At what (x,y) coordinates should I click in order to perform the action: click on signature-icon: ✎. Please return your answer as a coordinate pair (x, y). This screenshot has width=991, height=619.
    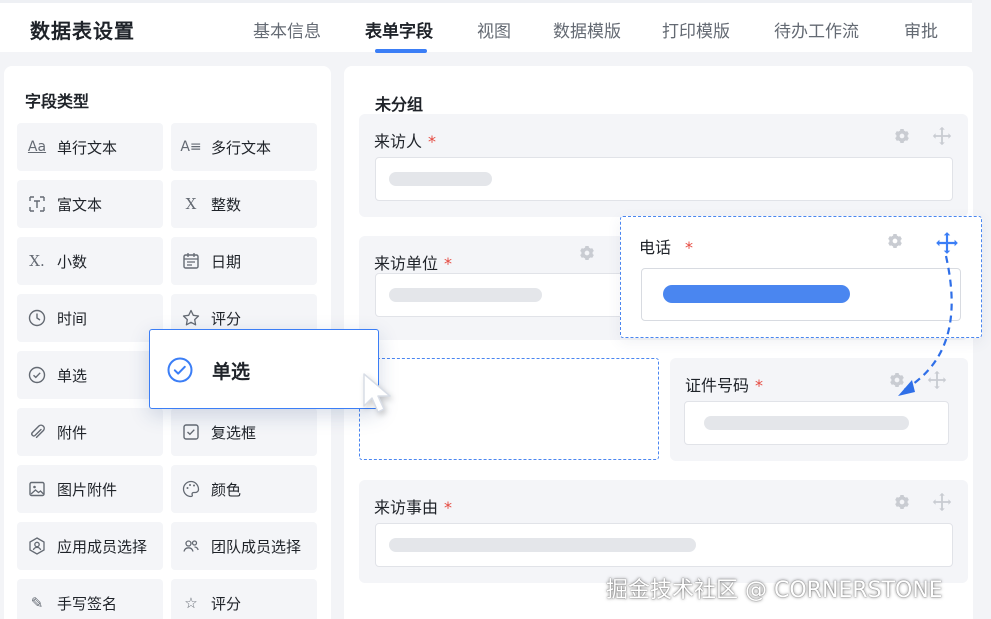
    Looking at the image, I should click on (37, 603).